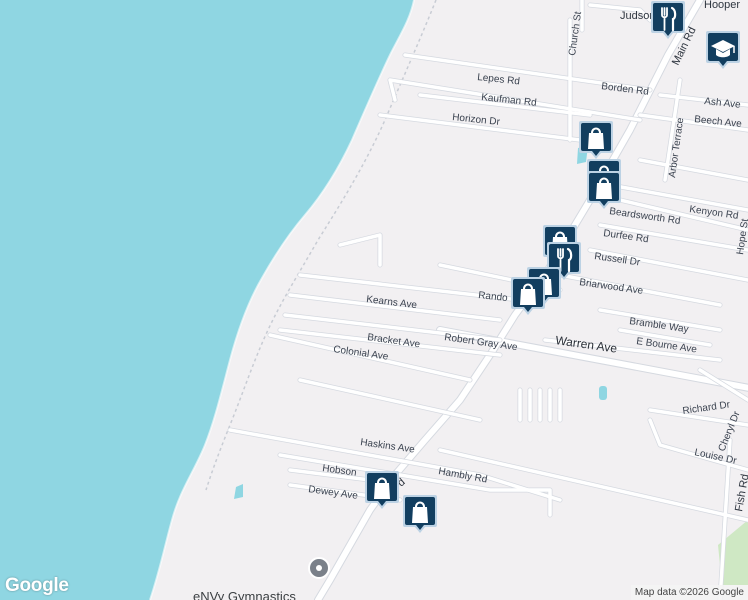  Describe the element at coordinates (722, 5) in the screenshot. I see `road-label-hooper: Hooper` at that location.